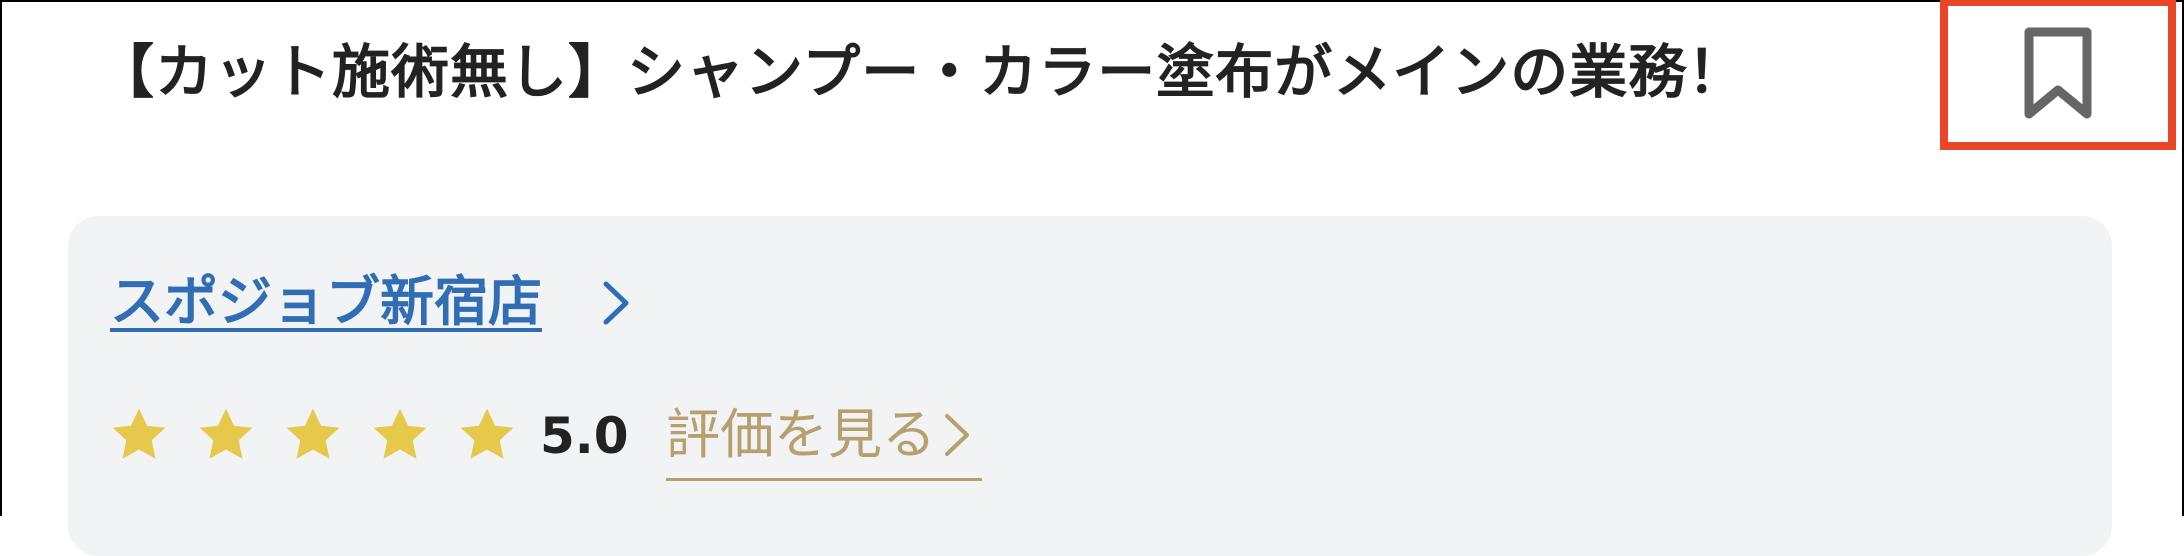 The width and height of the screenshot is (2184, 556). I want to click on store-name-link: スポジョブ新宿店, so click(326, 302).